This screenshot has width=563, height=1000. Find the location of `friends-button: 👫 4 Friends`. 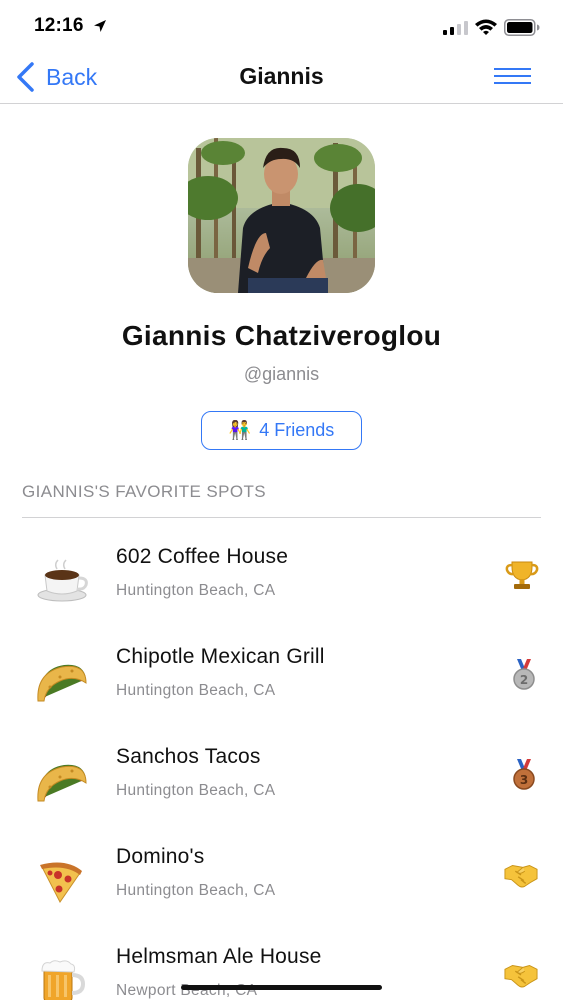

friends-button: 👫 4 Friends is located at coordinates (281, 430).